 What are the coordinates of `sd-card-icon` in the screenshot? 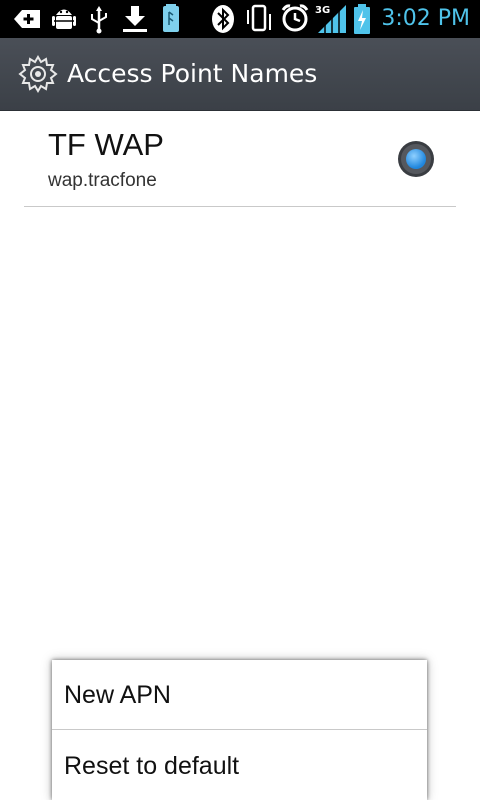 It's located at (171, 19).